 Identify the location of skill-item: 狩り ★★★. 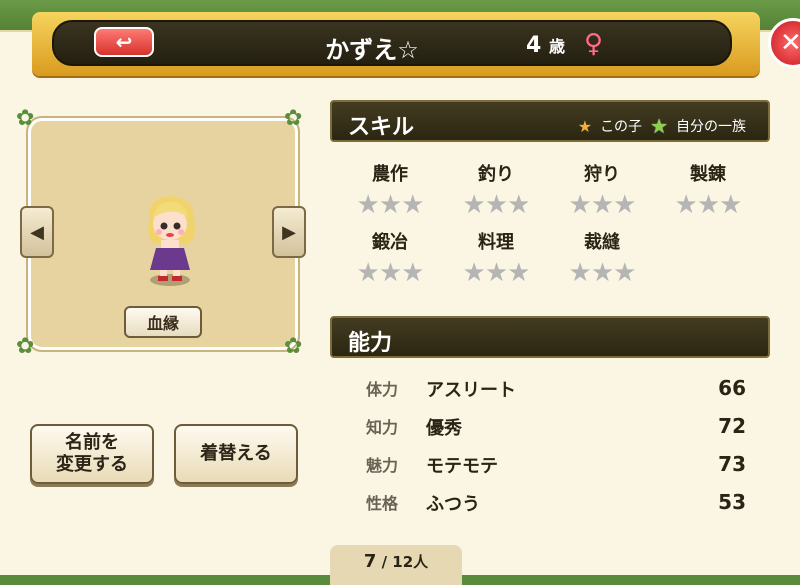
(602, 190).